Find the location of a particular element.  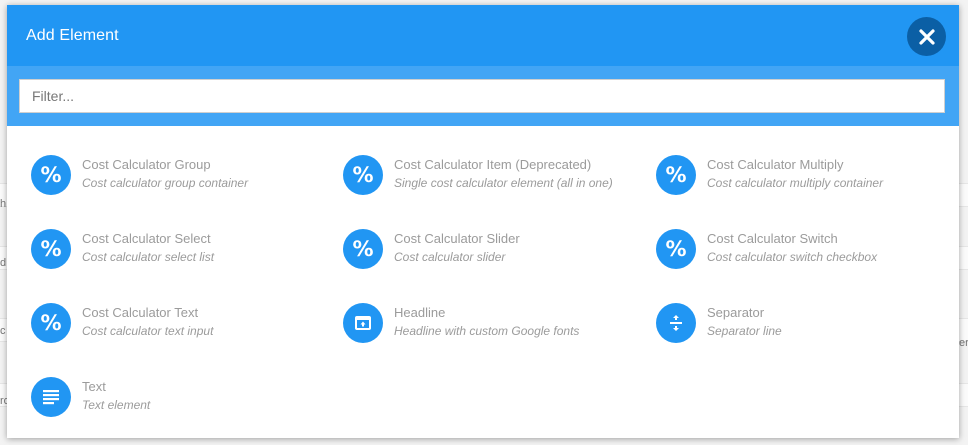

element-name: Cost Calculator Slider is located at coordinates (457, 238).